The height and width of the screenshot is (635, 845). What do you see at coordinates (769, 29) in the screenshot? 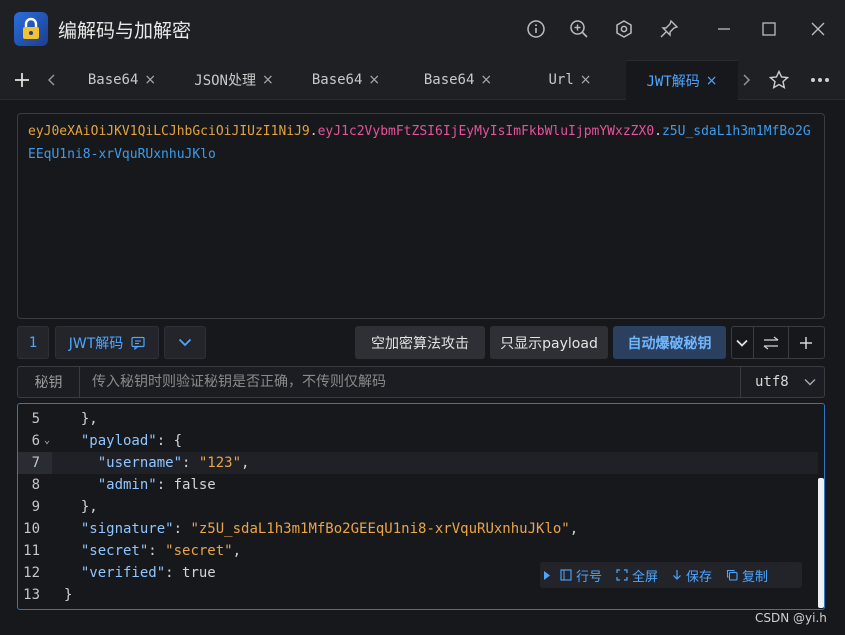
I see `maximize-icon` at bounding box center [769, 29].